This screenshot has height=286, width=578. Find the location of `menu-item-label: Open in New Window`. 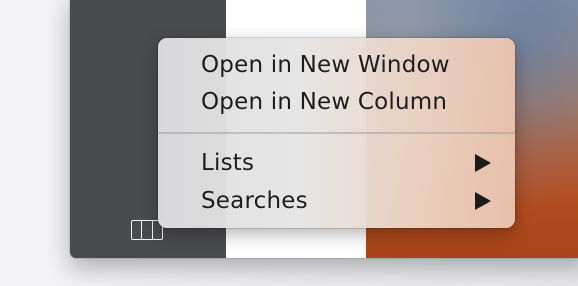

menu-item-label: Open in New Window is located at coordinates (325, 65).